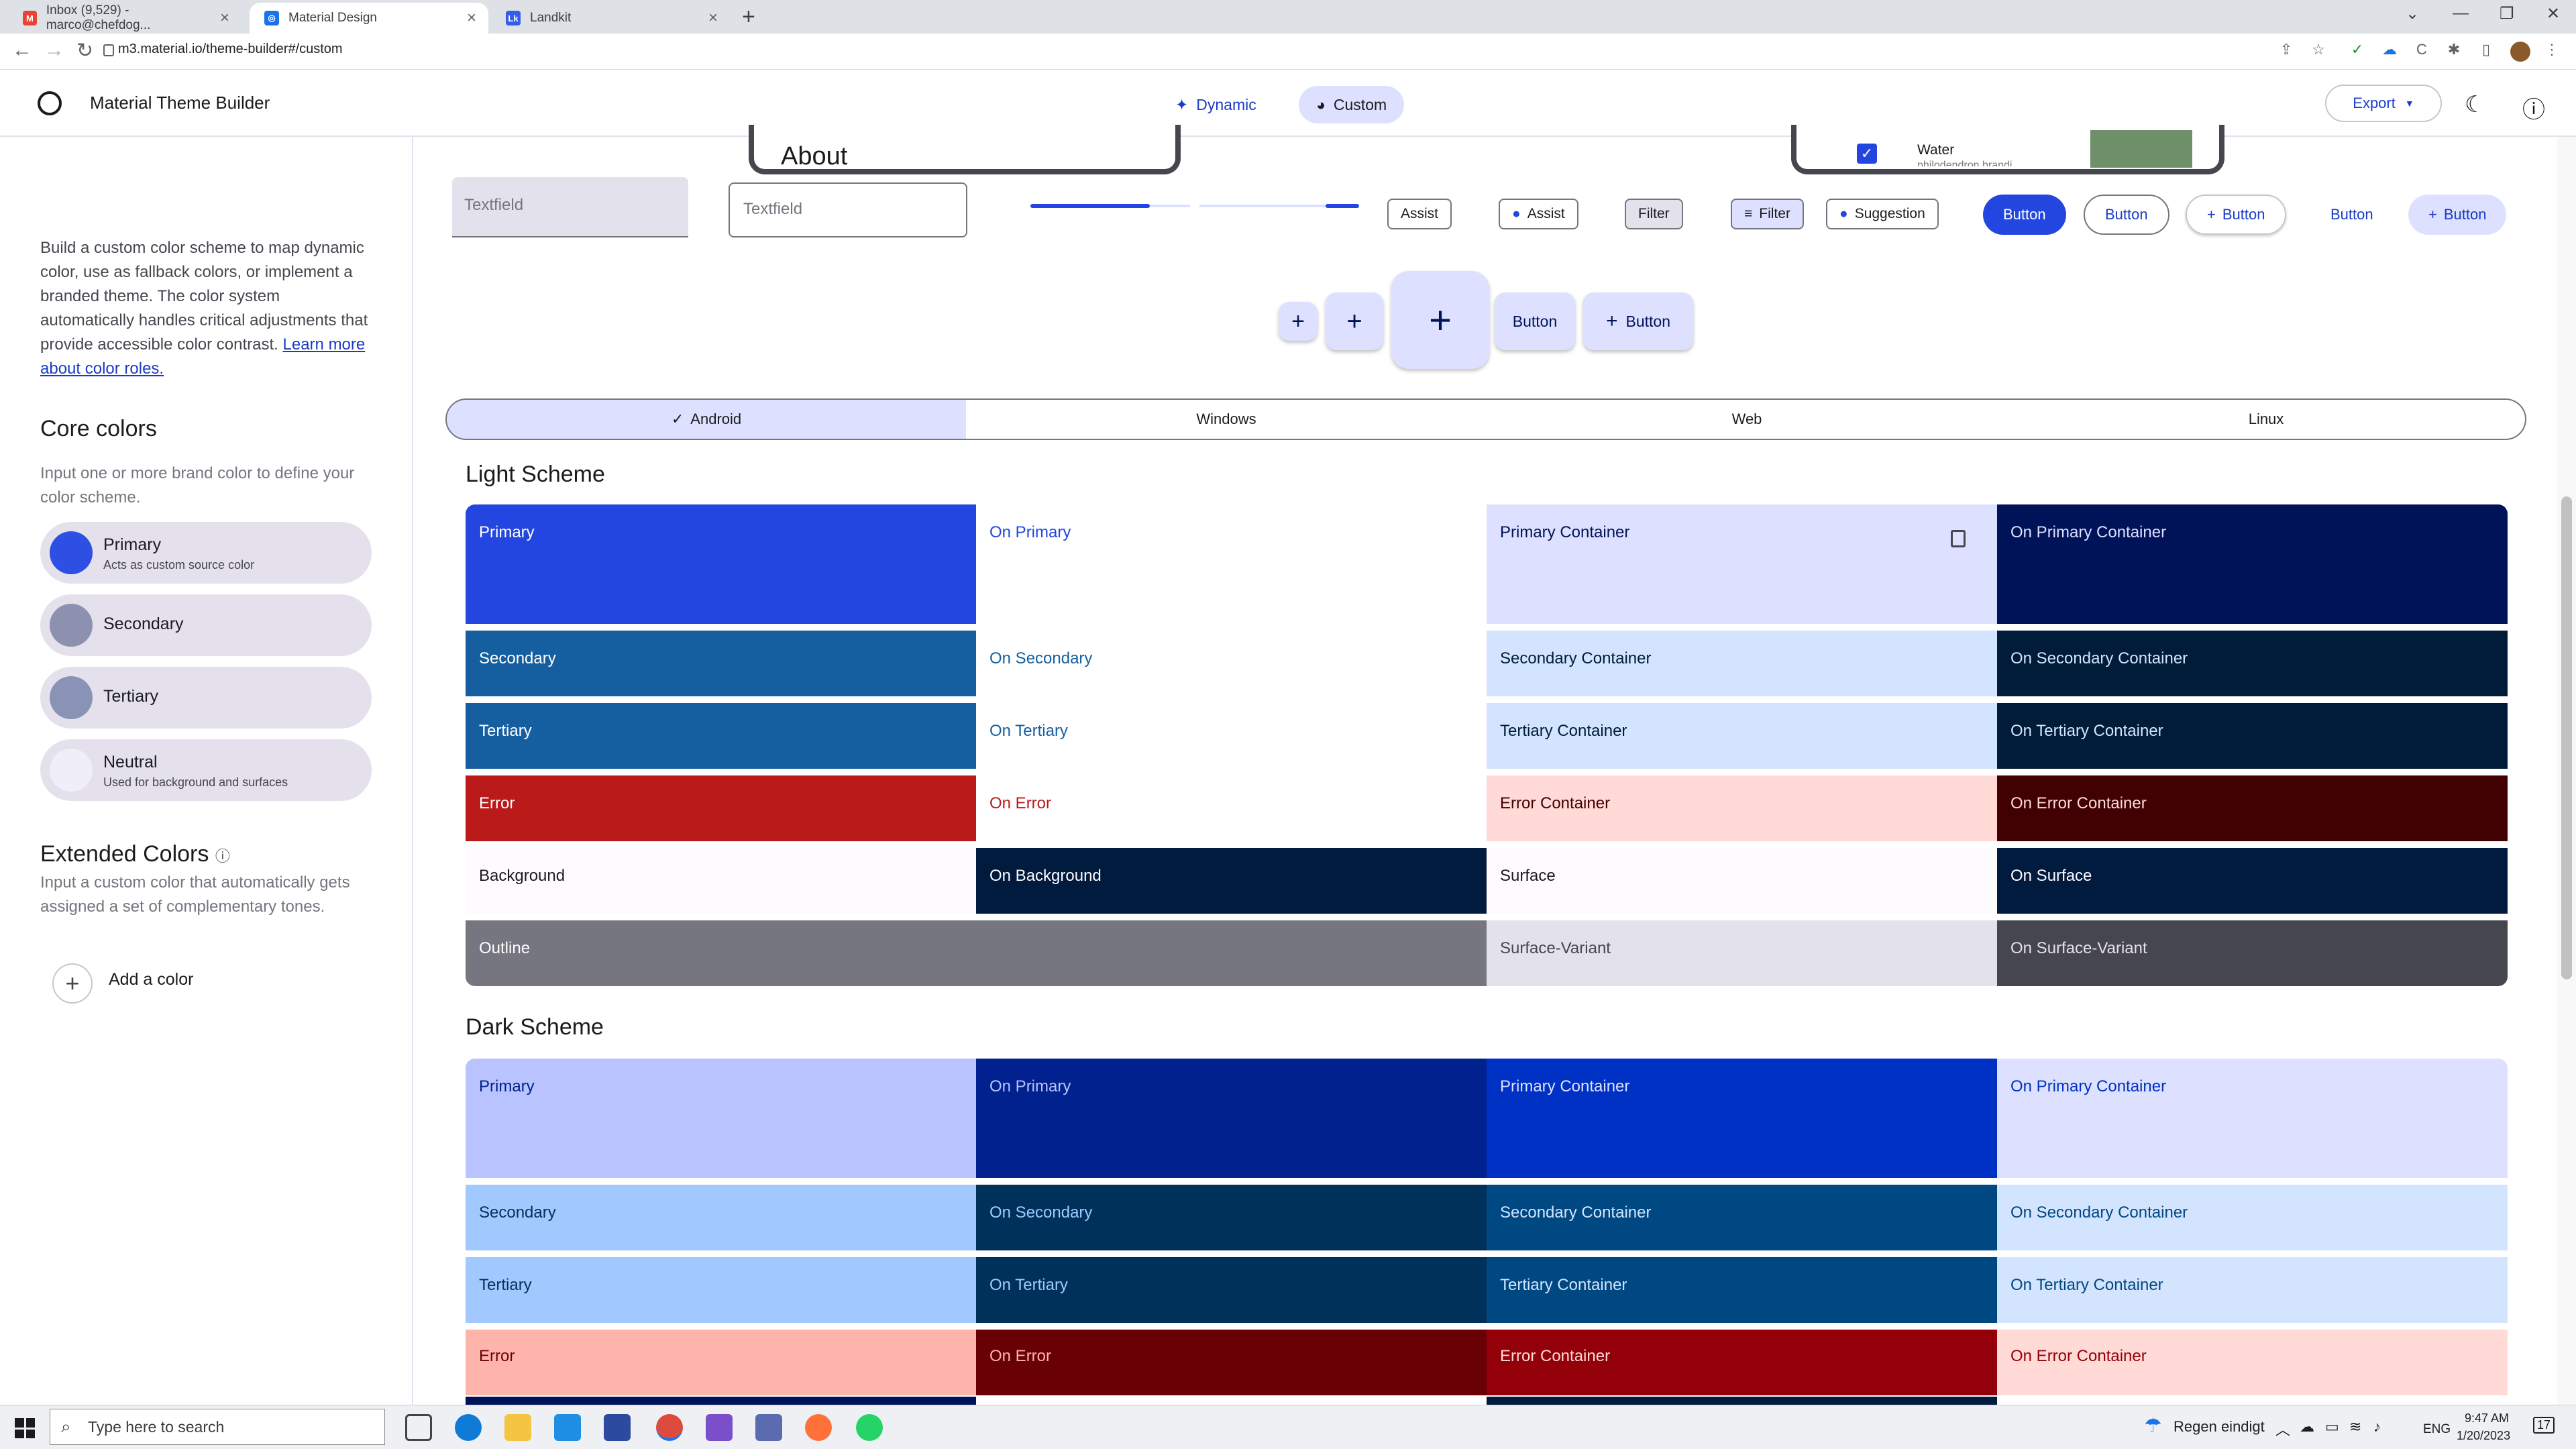  Describe the element at coordinates (418, 1427) in the screenshot. I see `task-view-icon` at that location.